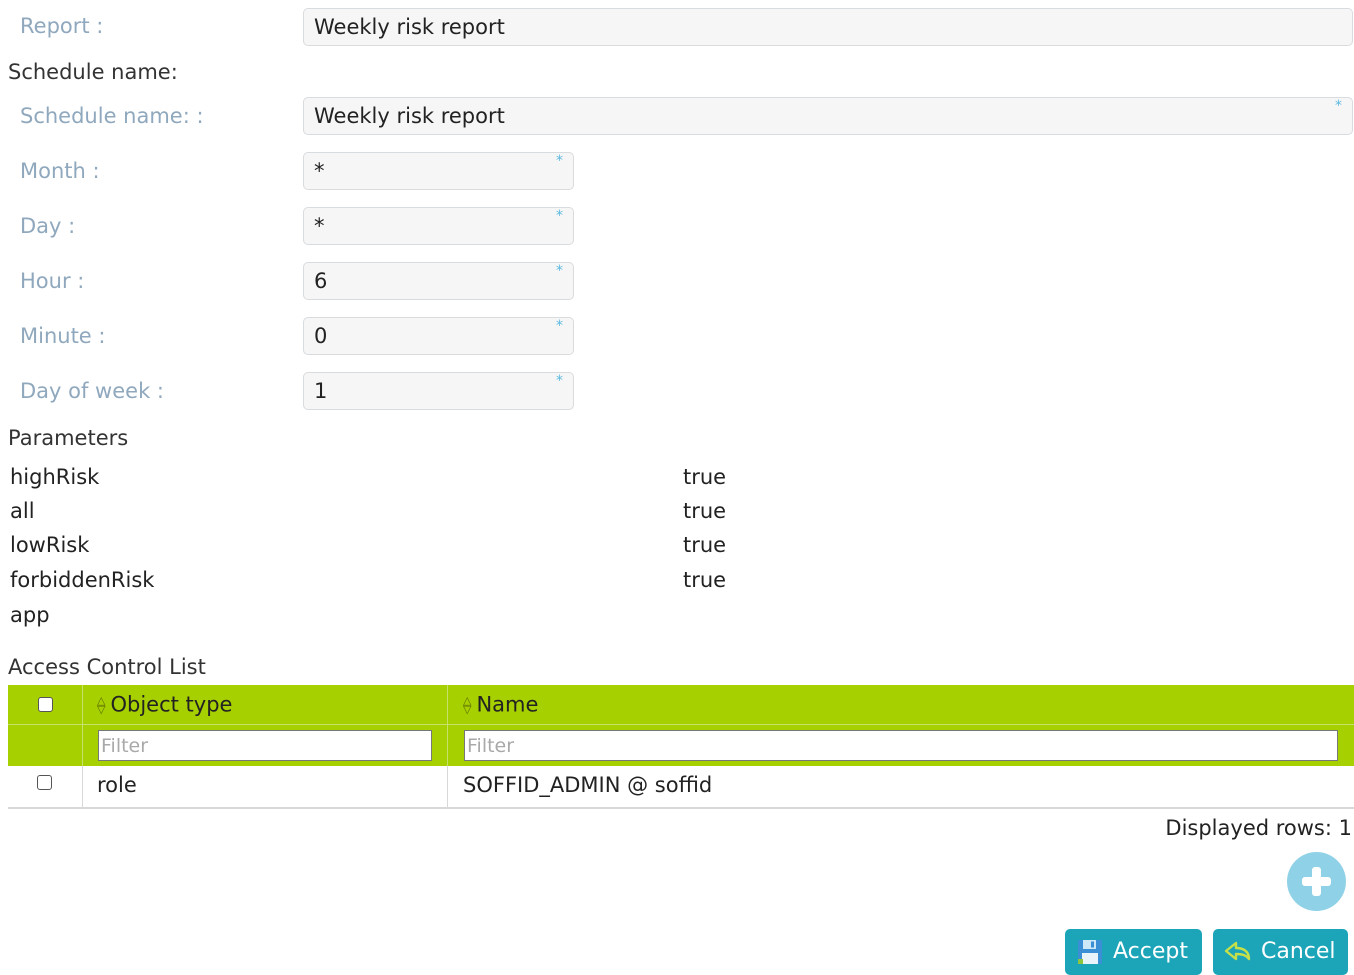 The height and width of the screenshot is (975, 1354). I want to click on month-label: Month :, so click(60, 171).